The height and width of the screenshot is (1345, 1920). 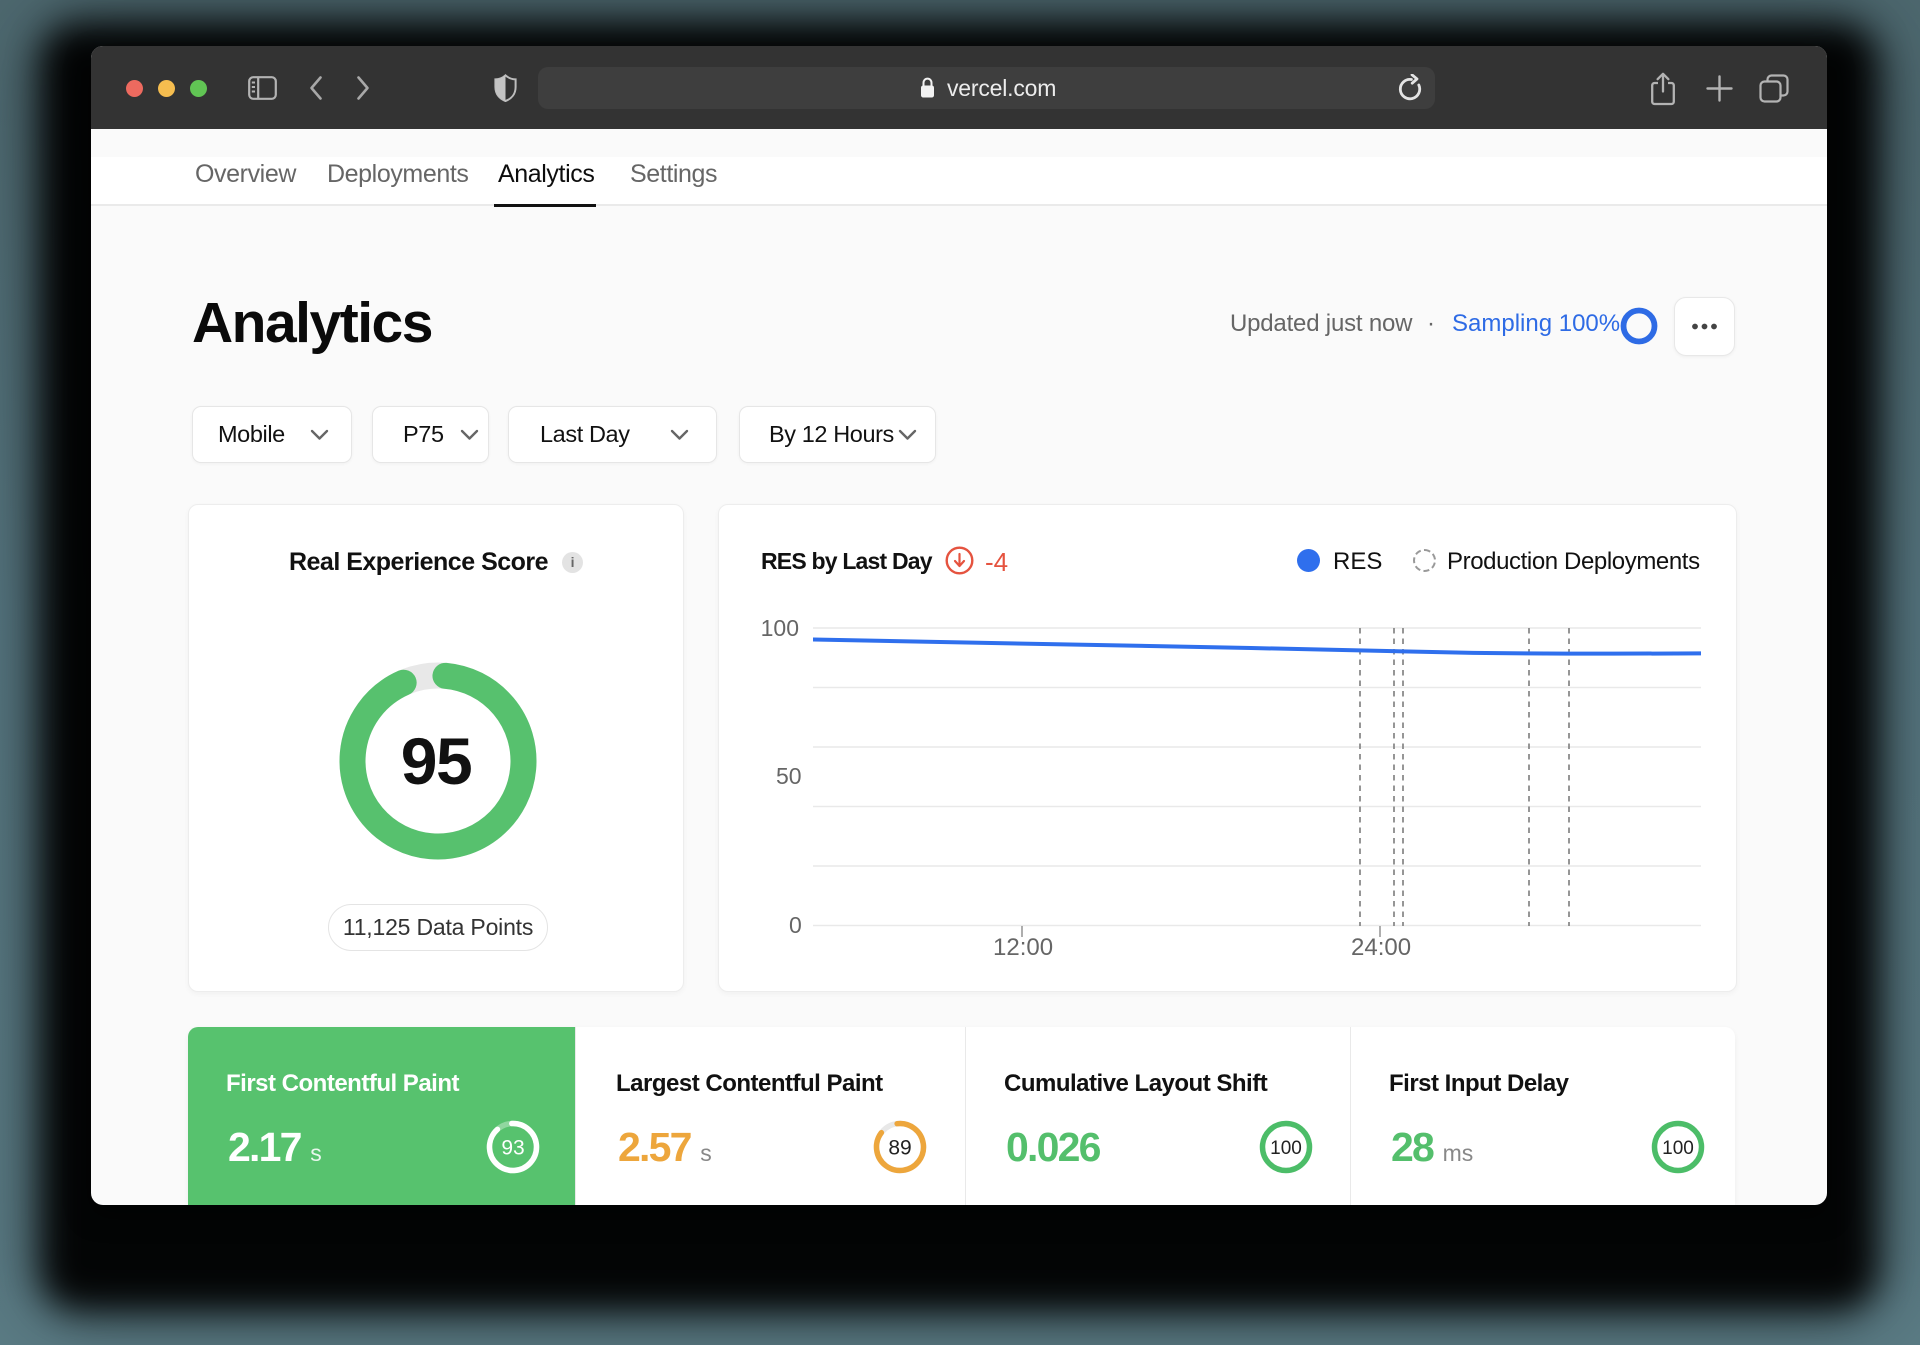 I want to click on svg-text: 89, so click(x=899, y=1148).